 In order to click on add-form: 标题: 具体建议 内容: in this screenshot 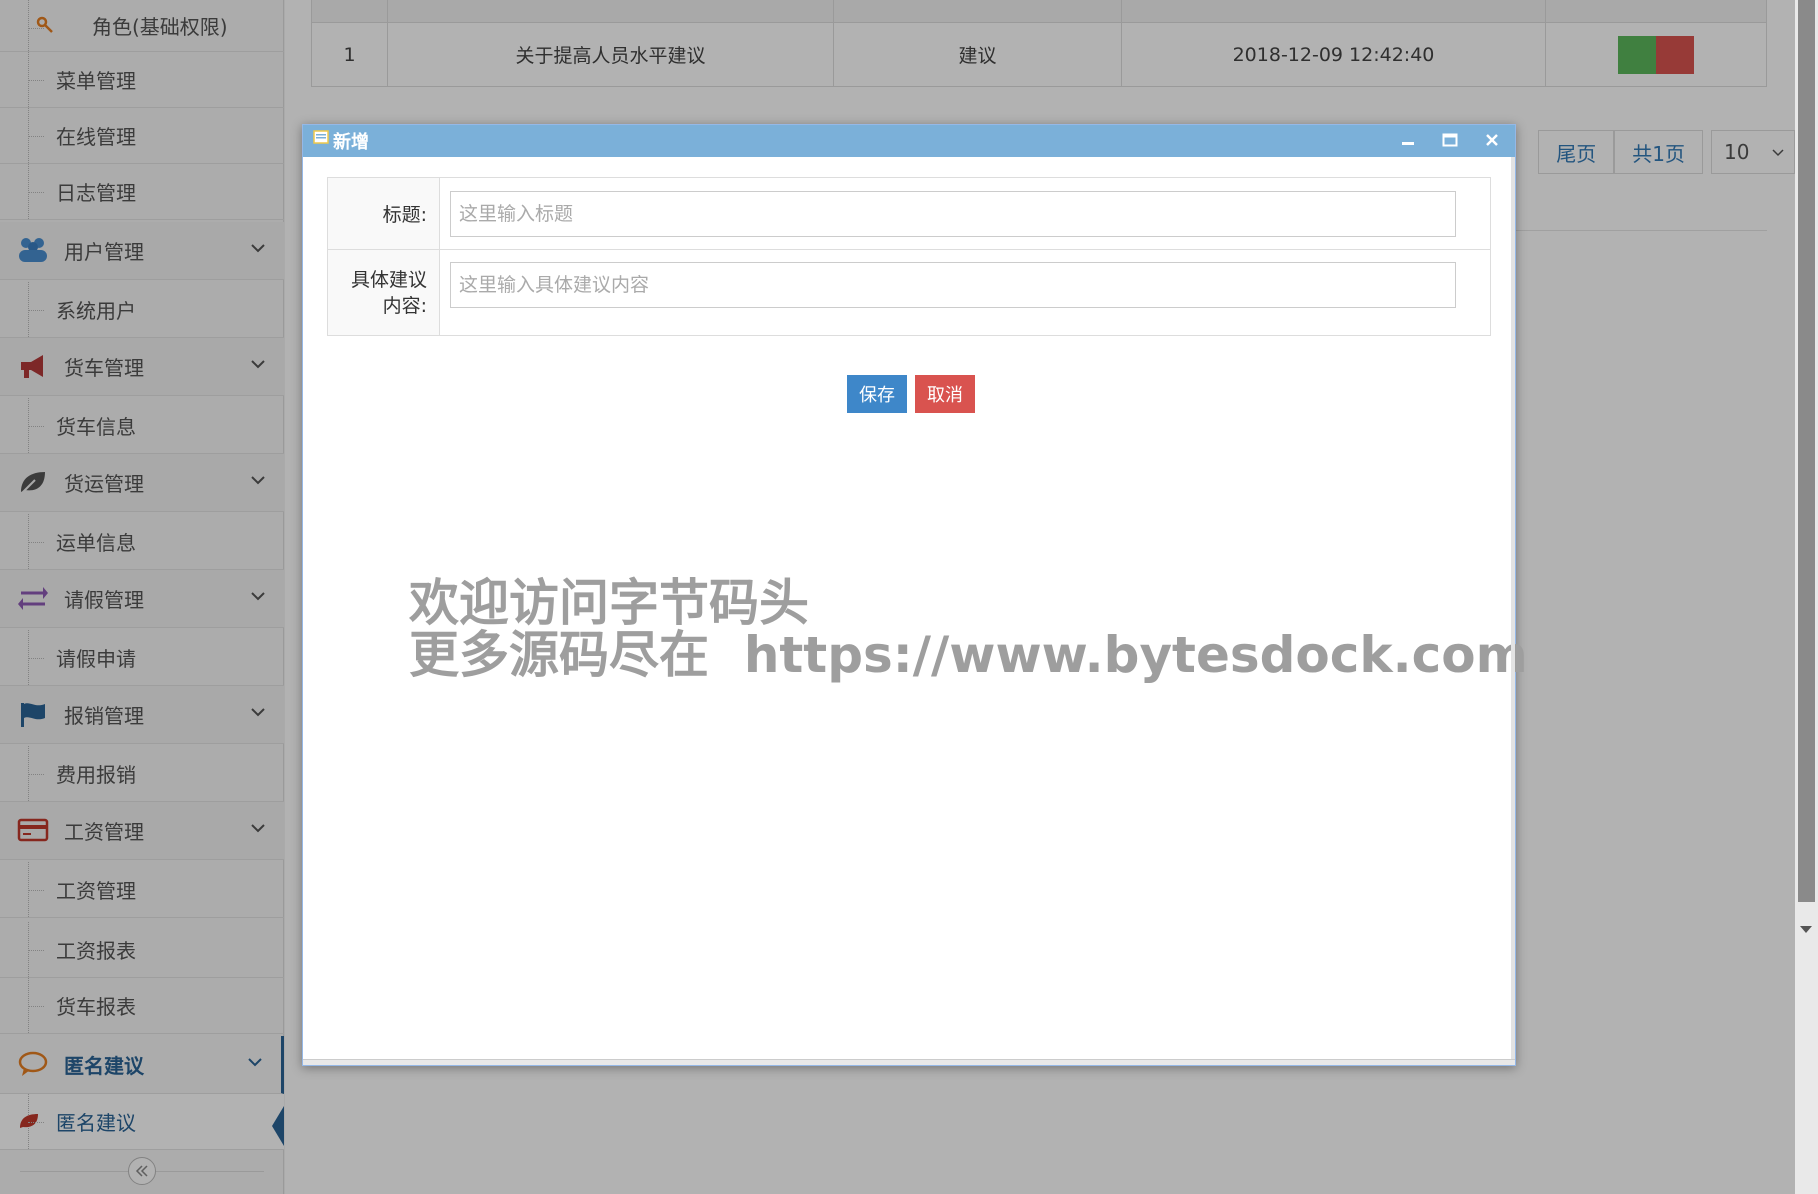, I will do `click(909, 256)`.